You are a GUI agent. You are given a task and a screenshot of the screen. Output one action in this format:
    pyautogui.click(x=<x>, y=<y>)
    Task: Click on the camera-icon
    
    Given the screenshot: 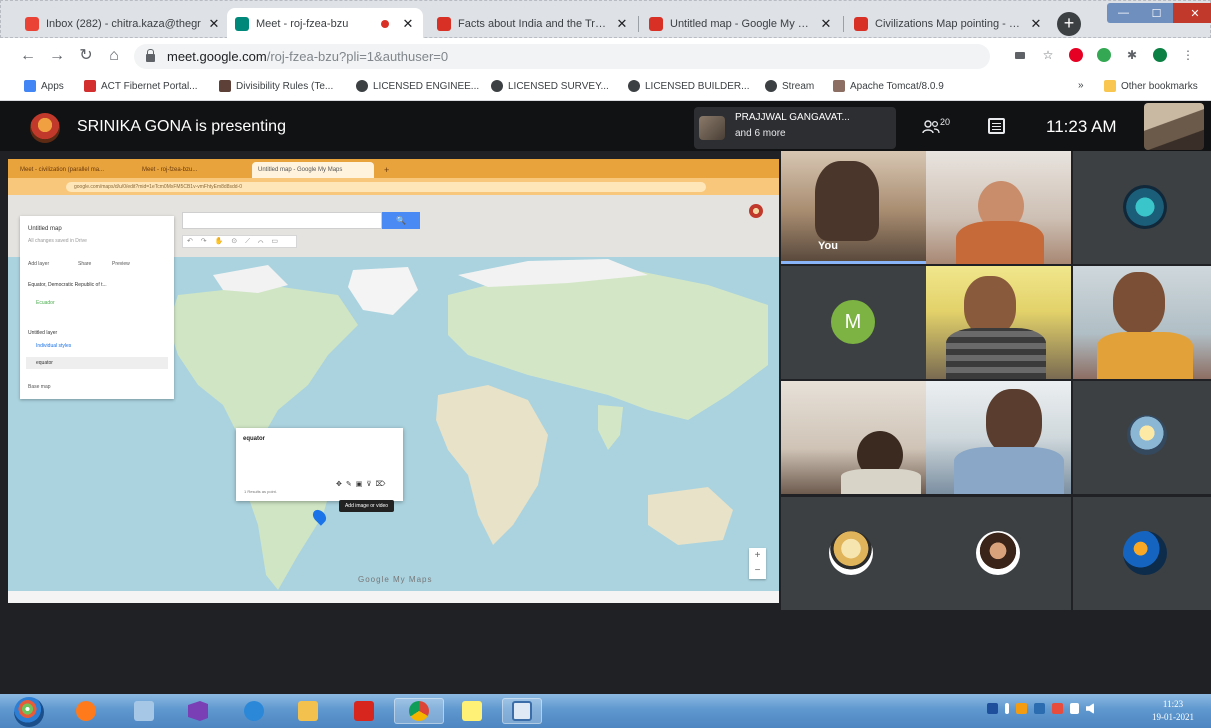 What is the action you would take?
    pyautogui.click(x=1020, y=55)
    